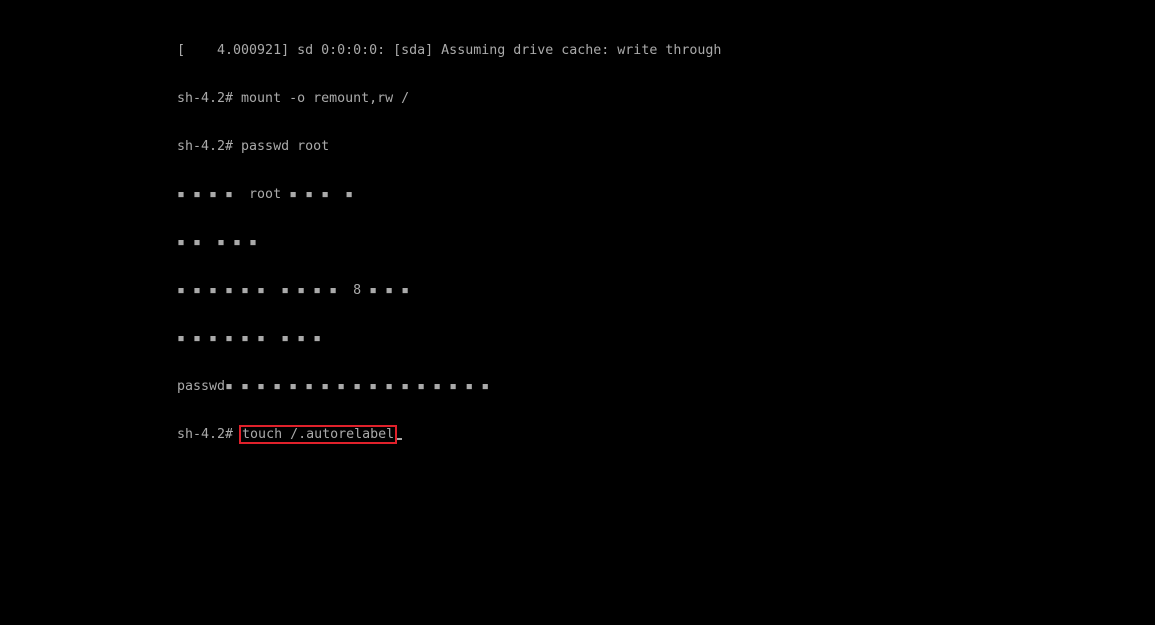  I want to click on text-cursor, so click(399, 439).